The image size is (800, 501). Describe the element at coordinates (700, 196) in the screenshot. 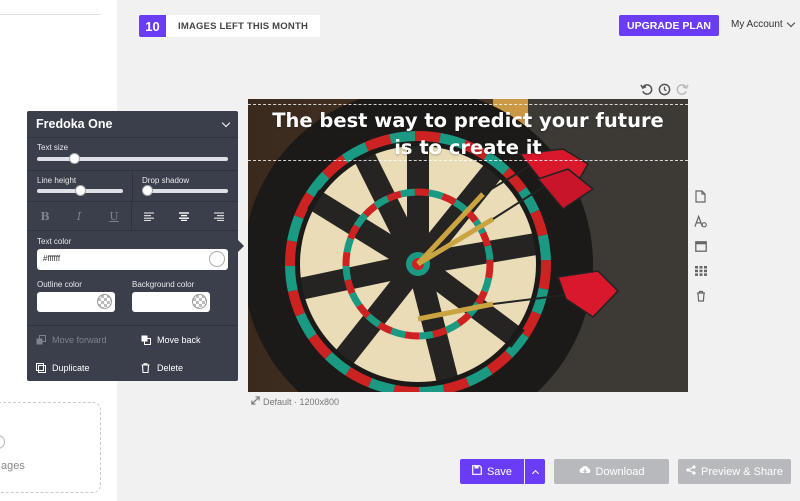

I see `page-icon` at that location.